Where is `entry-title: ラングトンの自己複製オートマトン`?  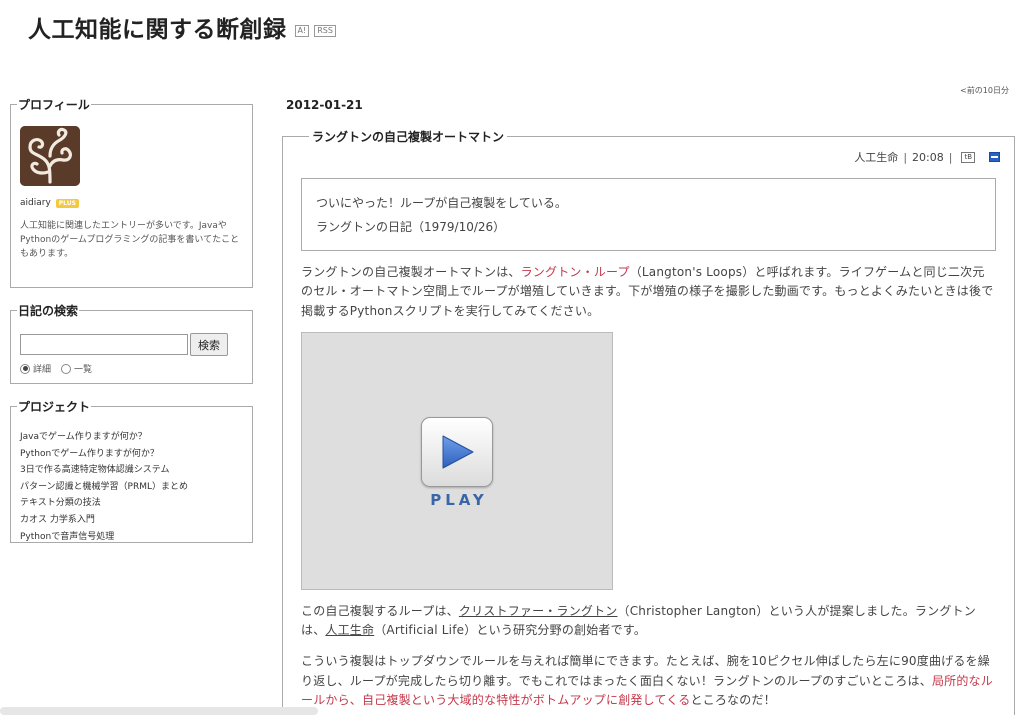
entry-title: ラングトンの自己複製オートマトン is located at coordinates (408, 136).